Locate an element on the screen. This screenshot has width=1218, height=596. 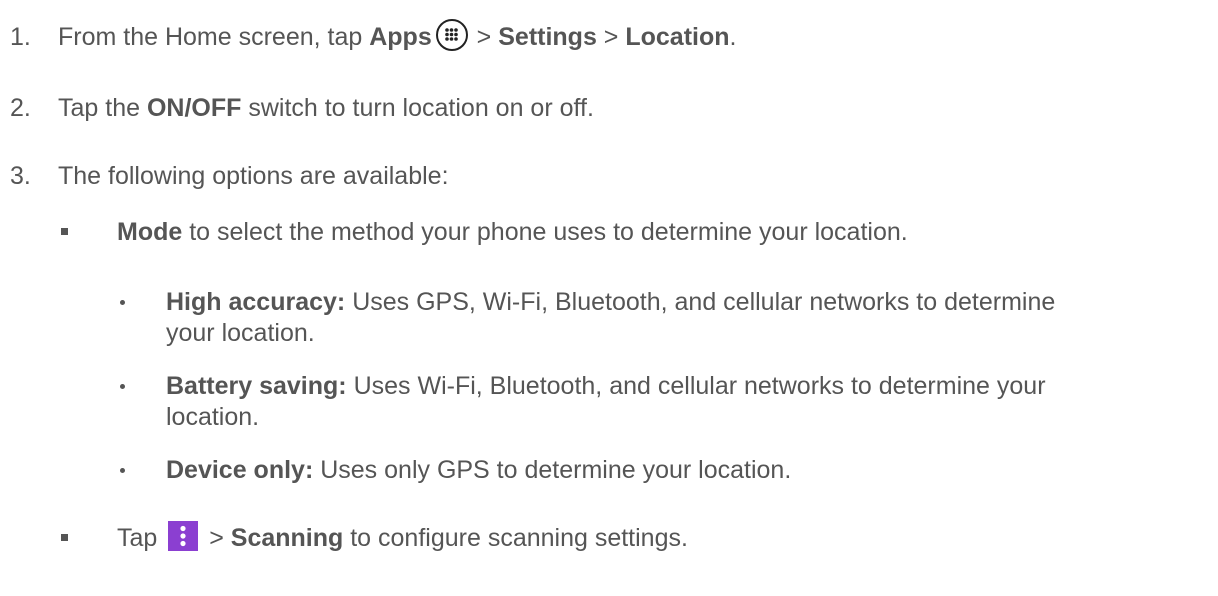
step-number: 2. is located at coordinates (20, 108).